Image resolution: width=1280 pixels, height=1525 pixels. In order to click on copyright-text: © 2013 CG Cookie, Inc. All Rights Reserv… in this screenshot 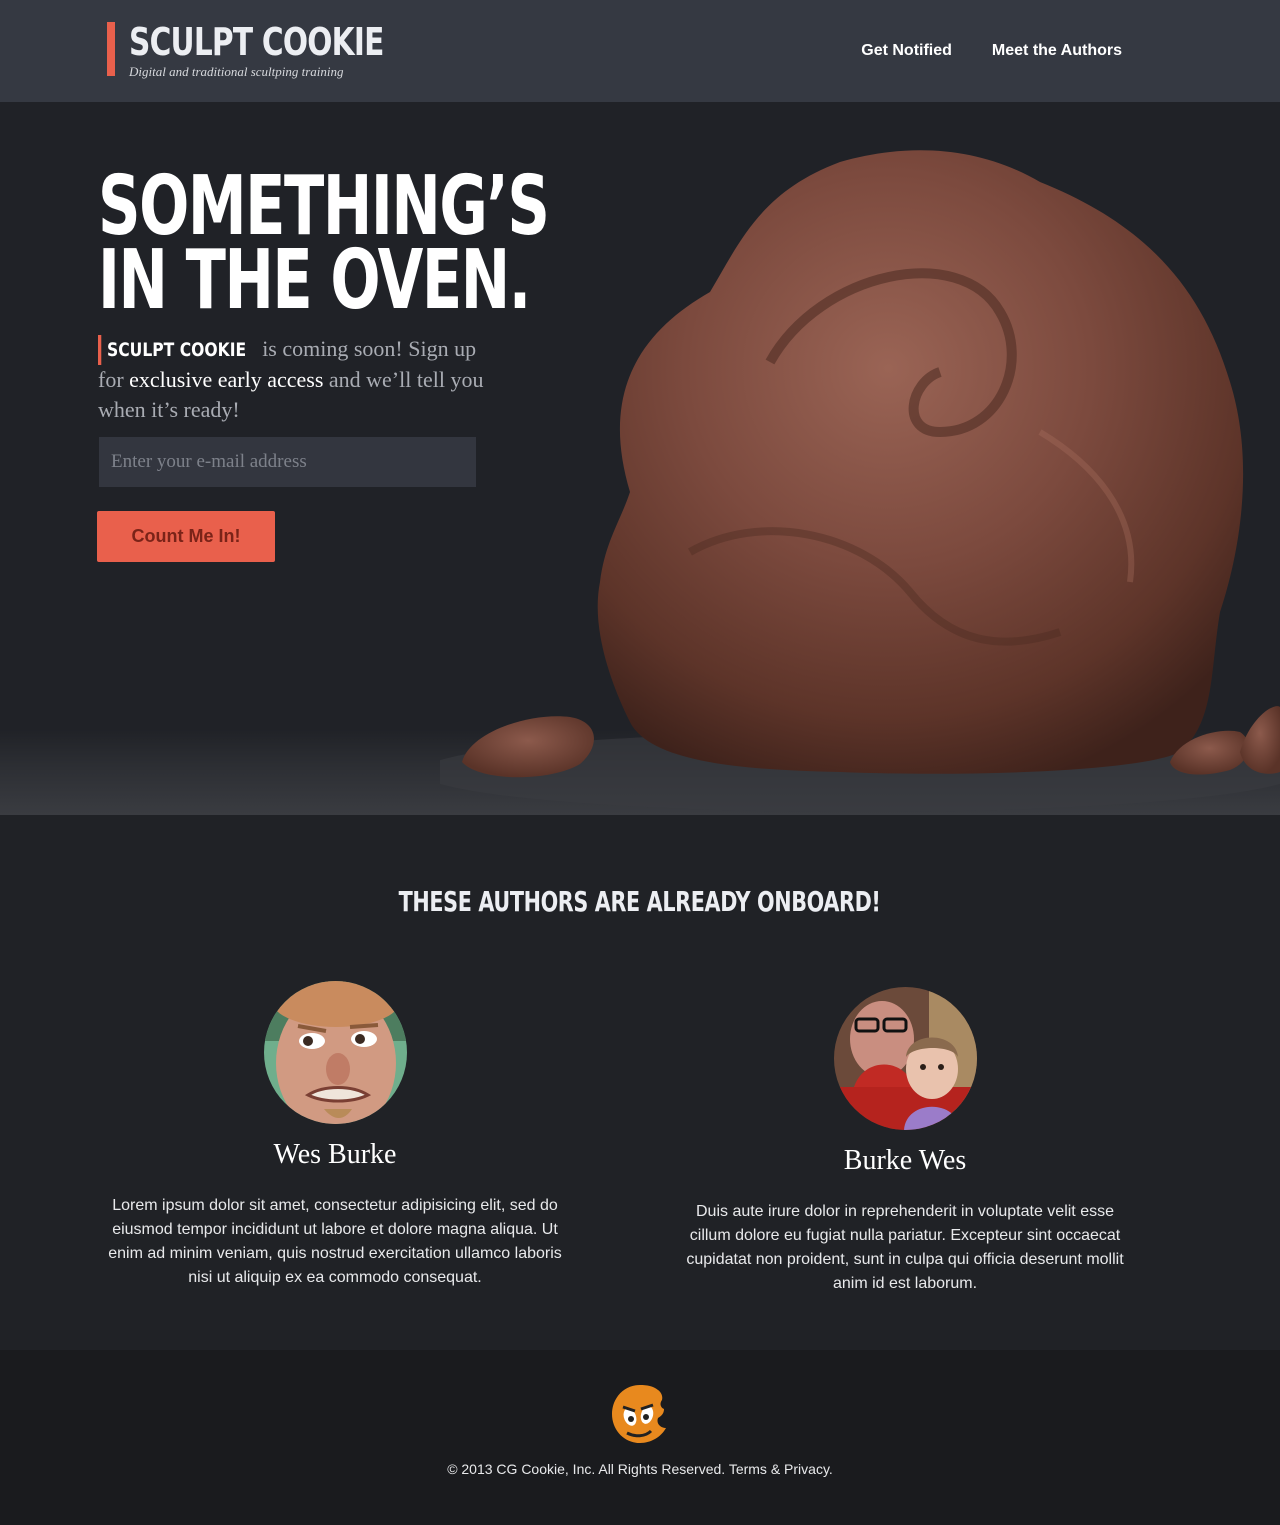, I will do `click(640, 1469)`.